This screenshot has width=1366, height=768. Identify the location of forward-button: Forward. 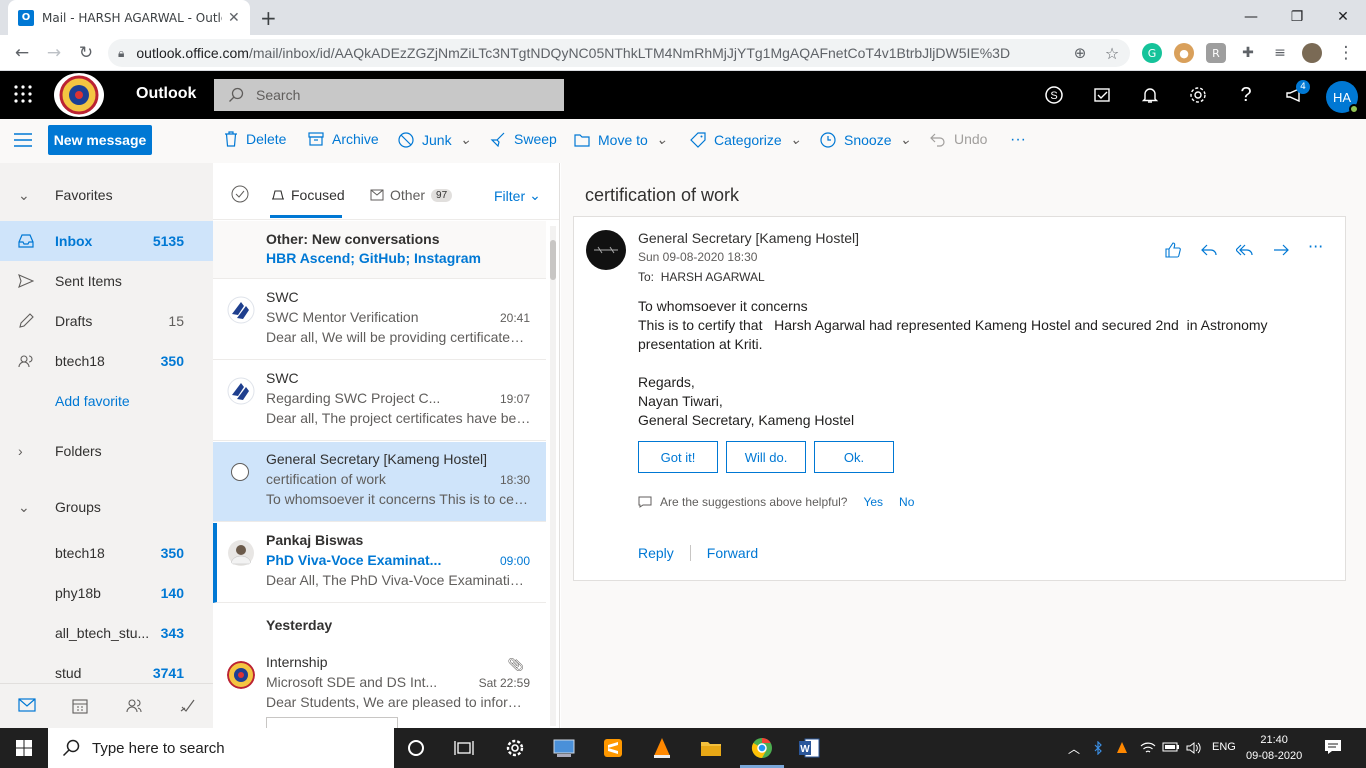
(732, 553).